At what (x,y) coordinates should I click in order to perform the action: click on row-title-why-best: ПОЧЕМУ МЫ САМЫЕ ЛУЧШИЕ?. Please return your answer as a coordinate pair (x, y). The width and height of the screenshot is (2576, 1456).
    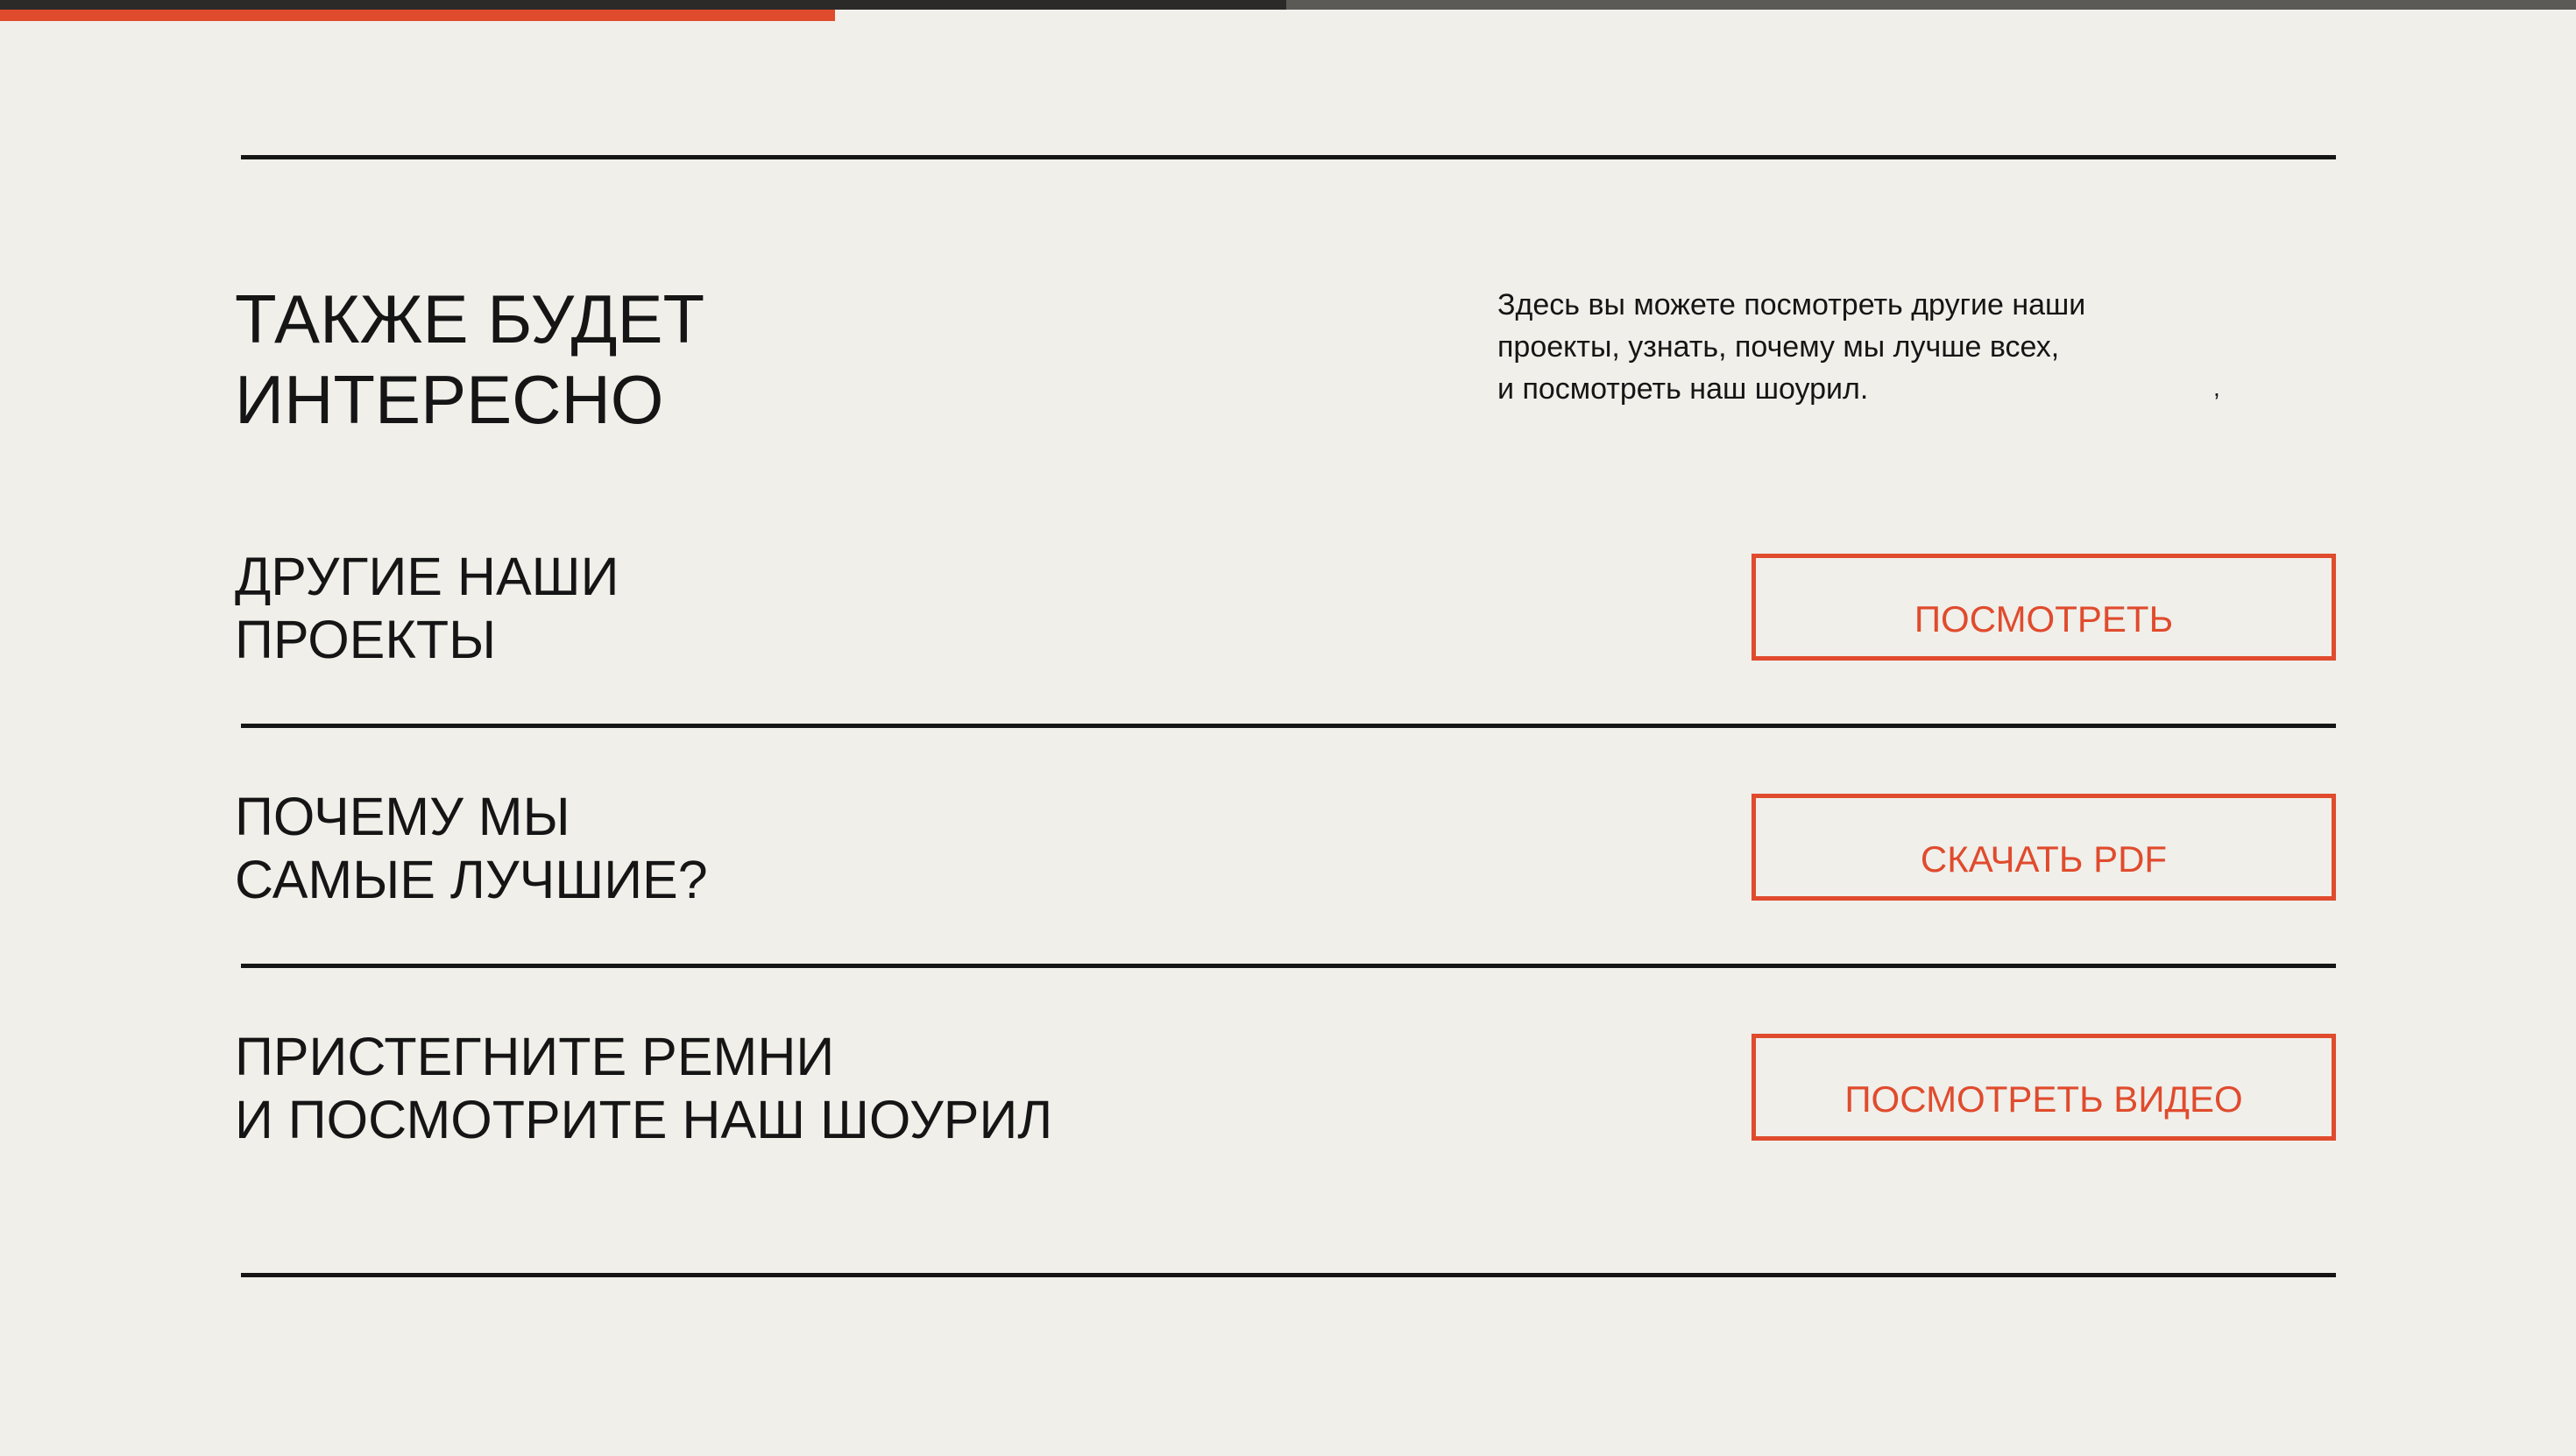
    Looking at the image, I should click on (471, 848).